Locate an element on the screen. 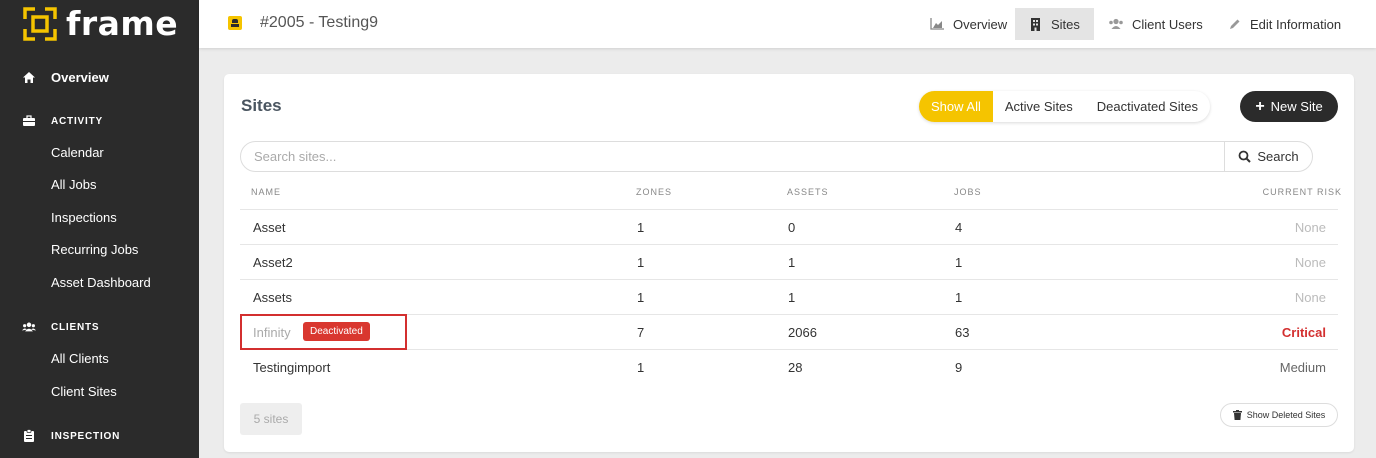 This screenshot has width=1376, height=458. highlight-box is located at coordinates (323, 332).